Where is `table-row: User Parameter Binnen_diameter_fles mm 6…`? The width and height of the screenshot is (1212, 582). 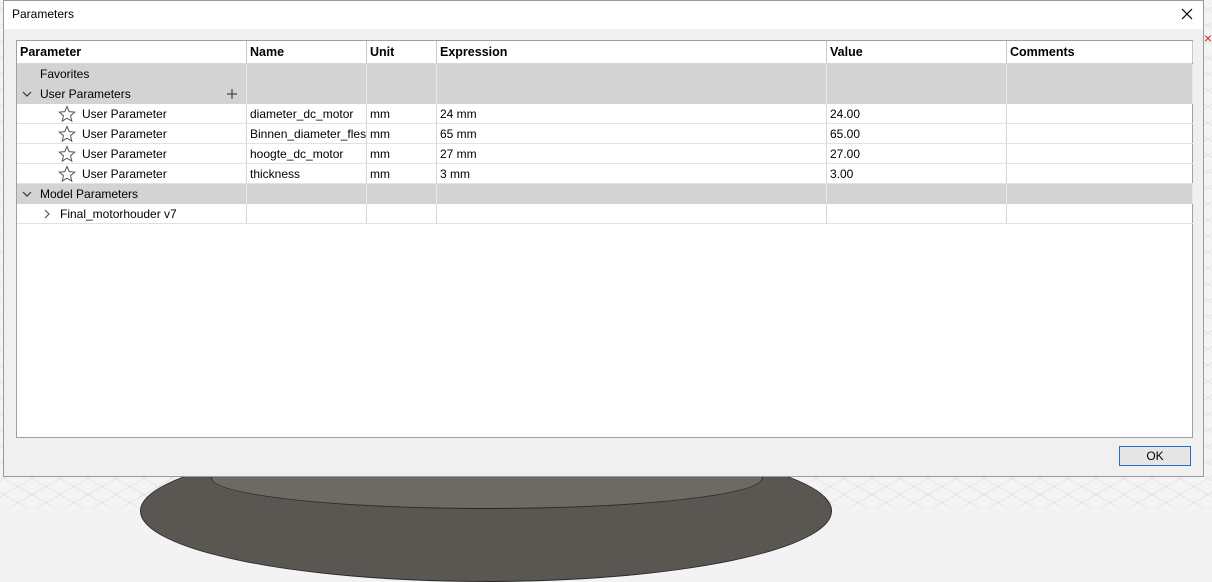 table-row: User Parameter Binnen_diameter_fles mm 6… is located at coordinates (605, 134).